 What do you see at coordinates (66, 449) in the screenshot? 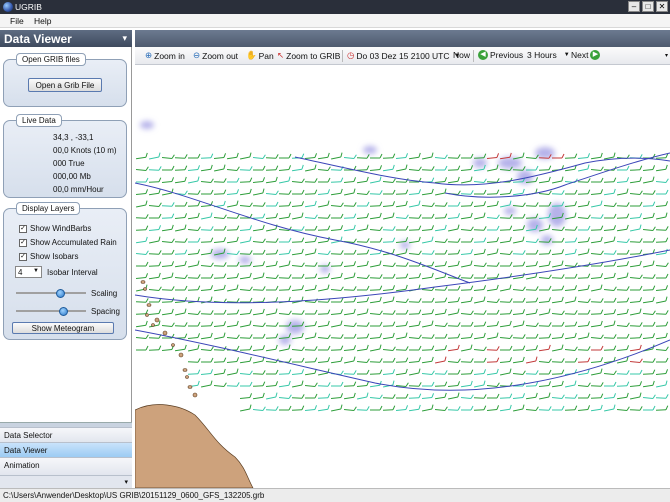
I see `nav-data-viewer: Data Viewer` at bounding box center [66, 449].